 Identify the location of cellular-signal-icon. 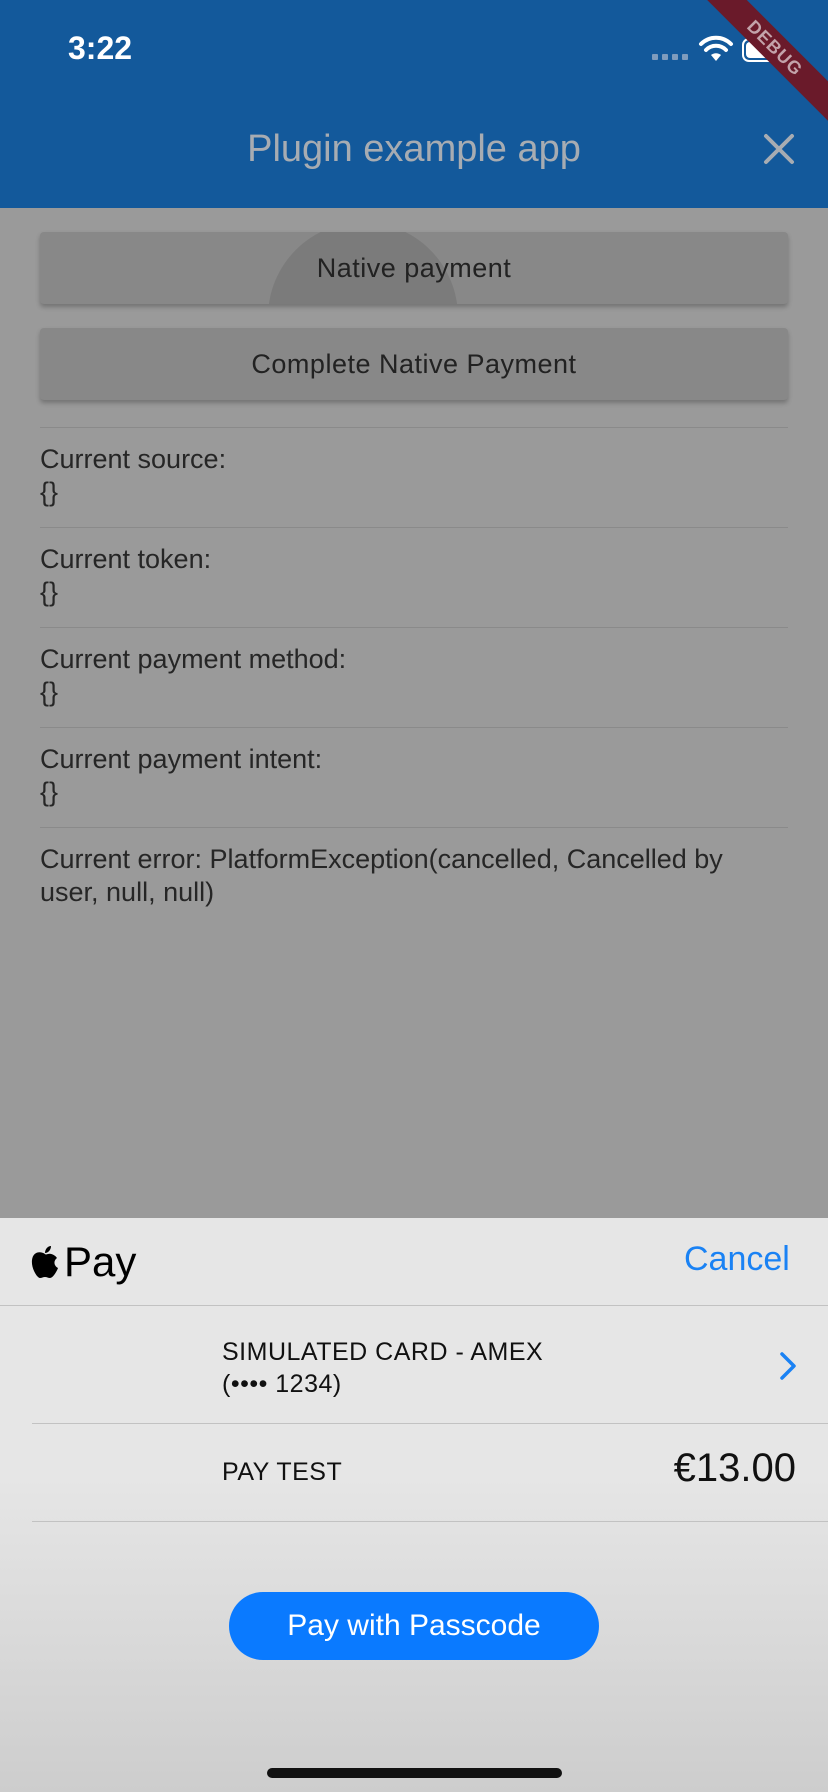
(670, 57).